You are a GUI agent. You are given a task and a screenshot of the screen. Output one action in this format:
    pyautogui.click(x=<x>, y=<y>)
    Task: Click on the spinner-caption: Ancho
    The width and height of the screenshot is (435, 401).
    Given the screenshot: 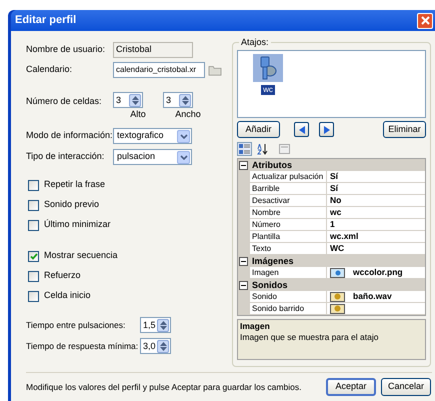 What is the action you would take?
    pyautogui.click(x=188, y=114)
    